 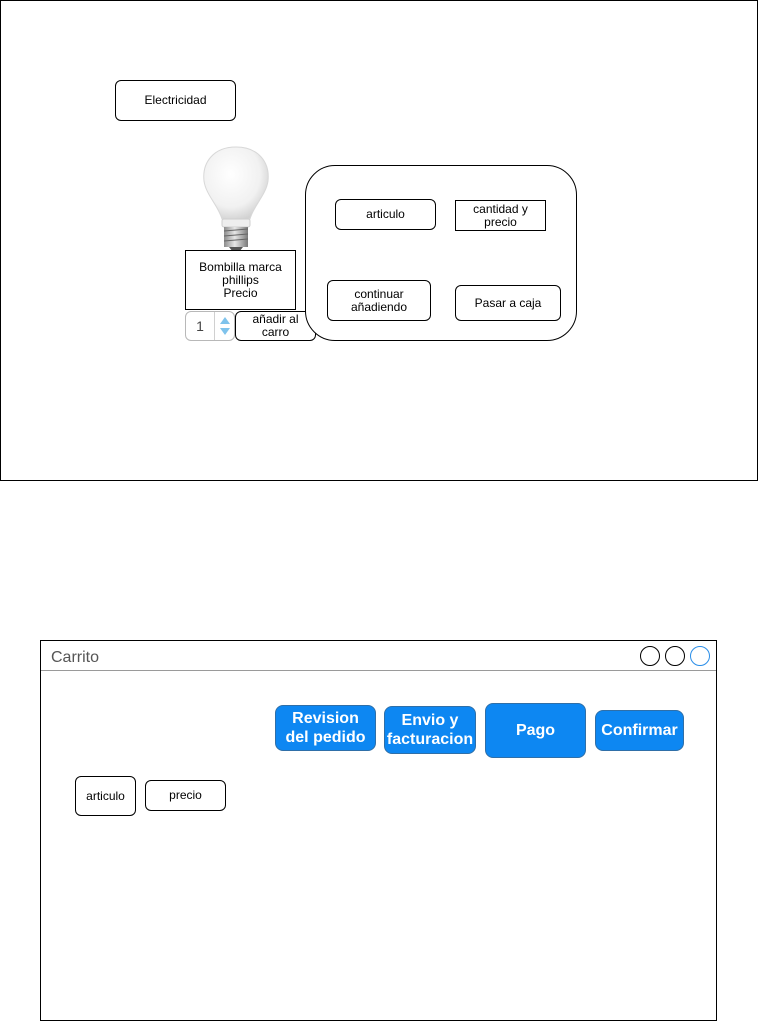 I want to click on step-confirm-button: Confirmar, so click(x=639, y=730).